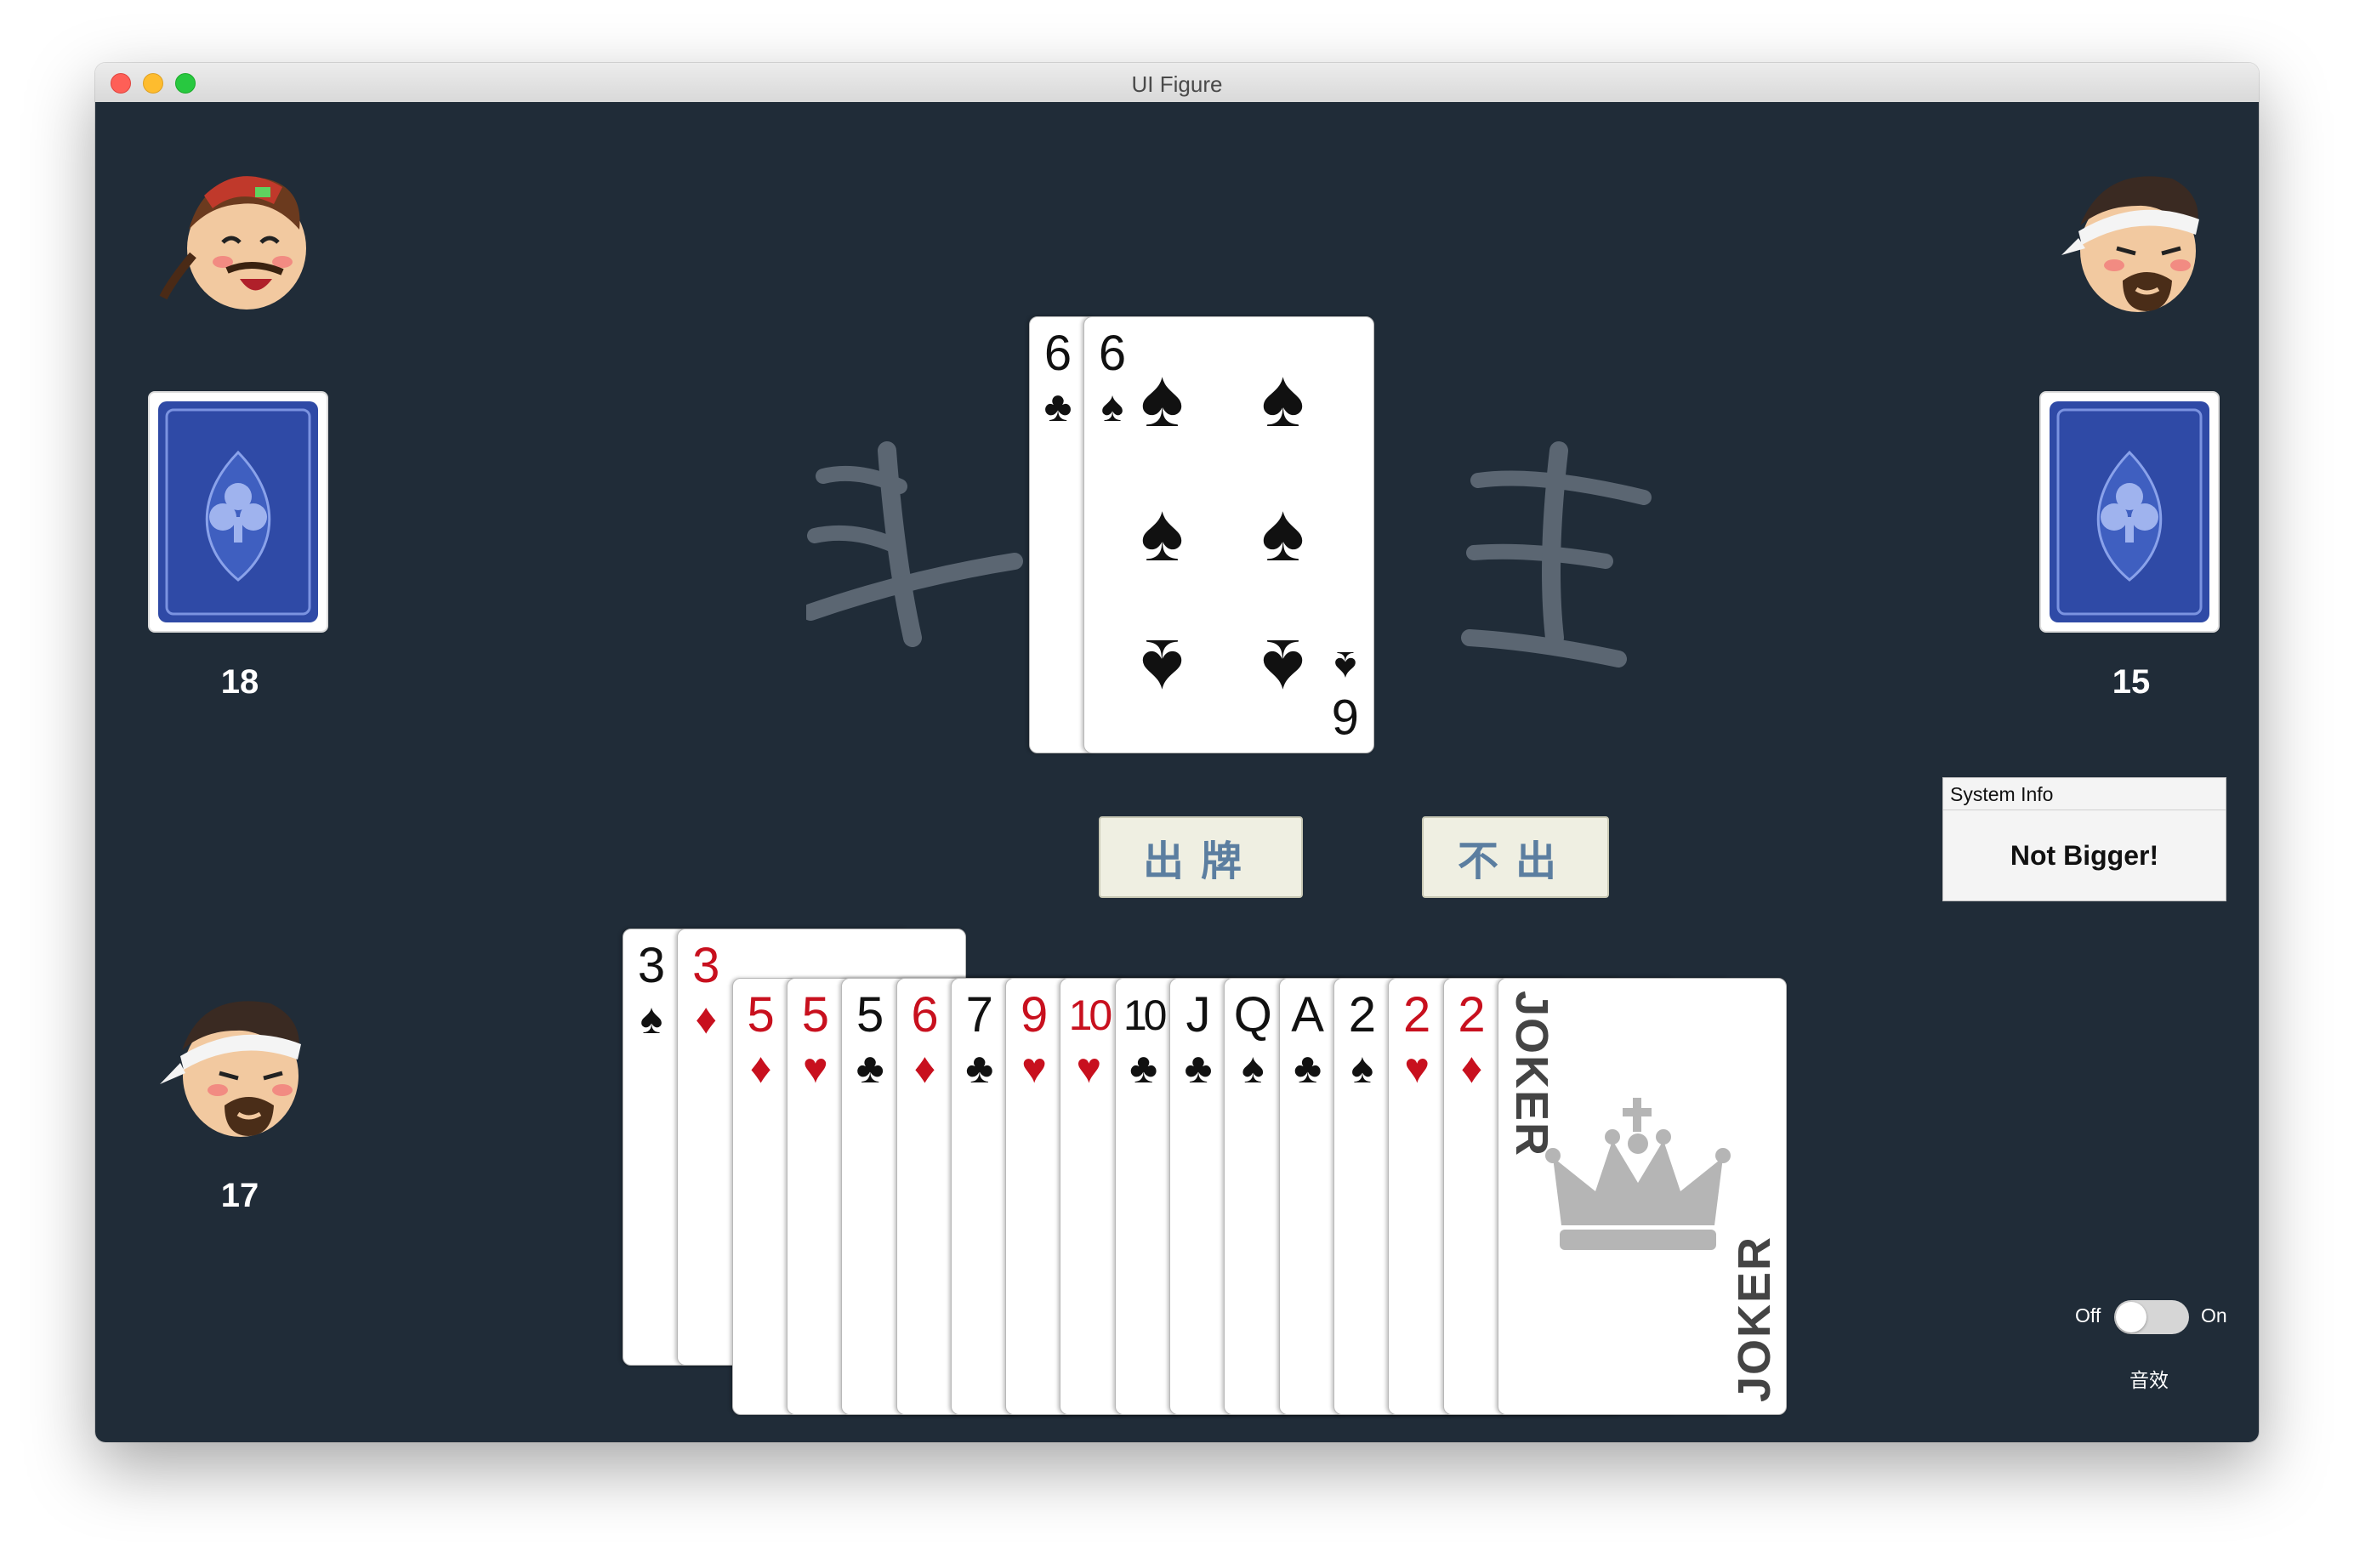 The height and width of the screenshot is (1568, 2354). I want to click on hand-card-rank: 6, so click(925, 1014).